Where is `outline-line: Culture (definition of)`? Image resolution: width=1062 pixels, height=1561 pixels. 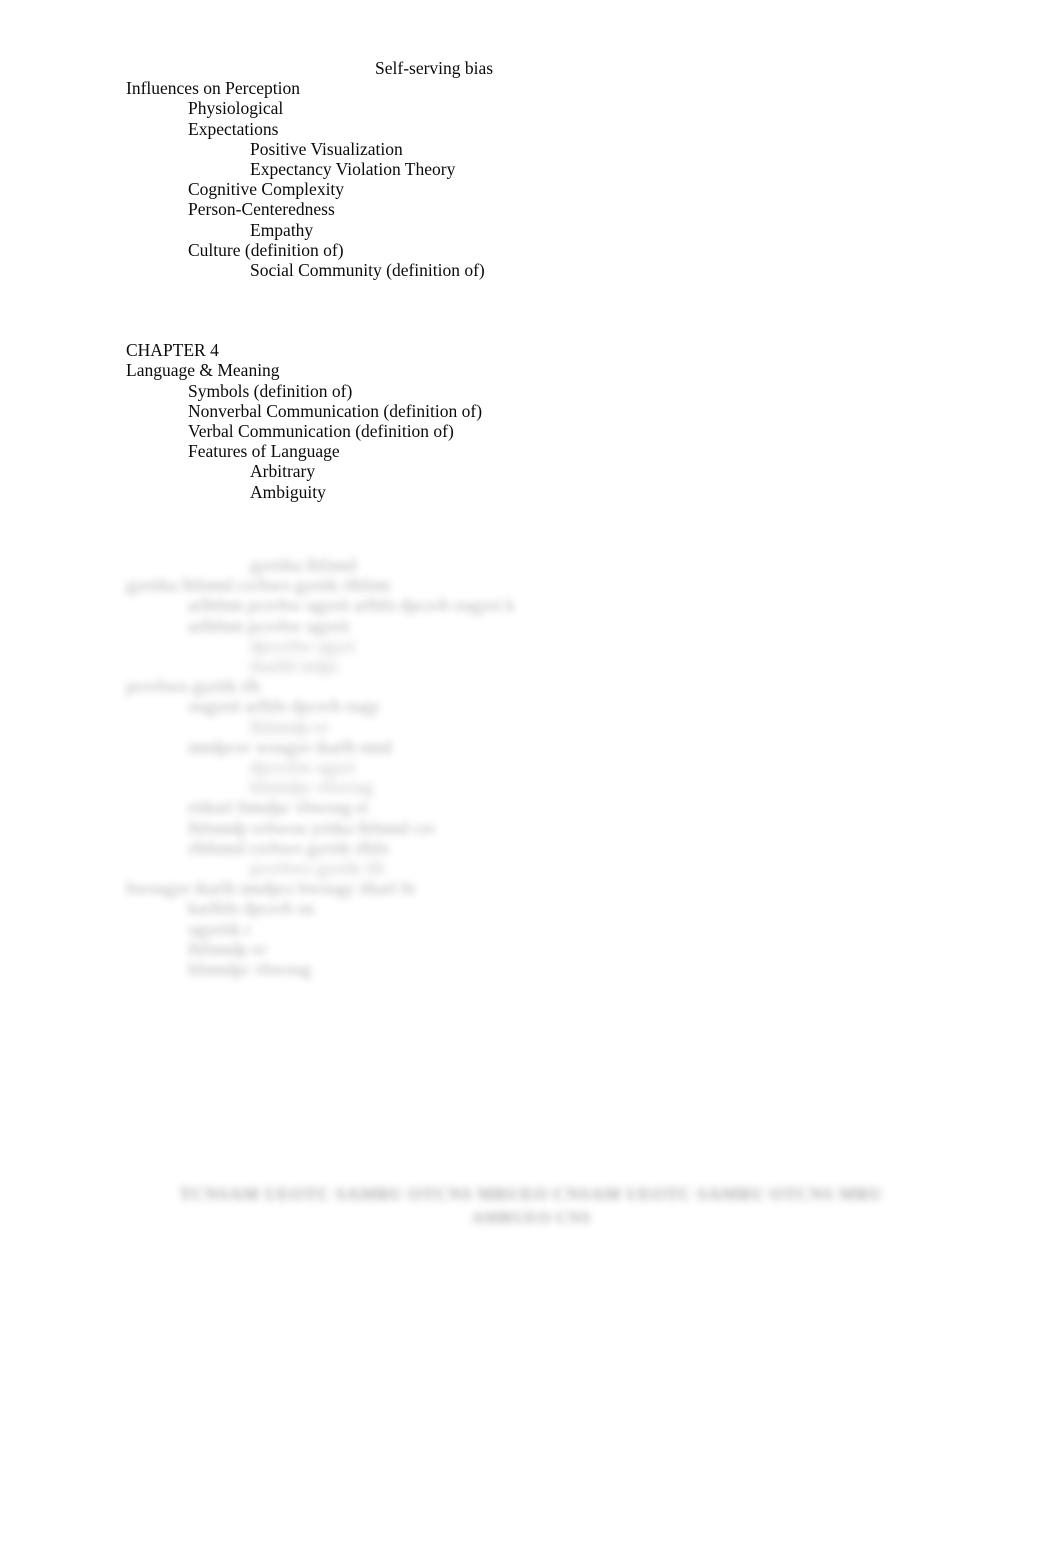
outline-line: Culture (definition of) is located at coordinates (266, 249).